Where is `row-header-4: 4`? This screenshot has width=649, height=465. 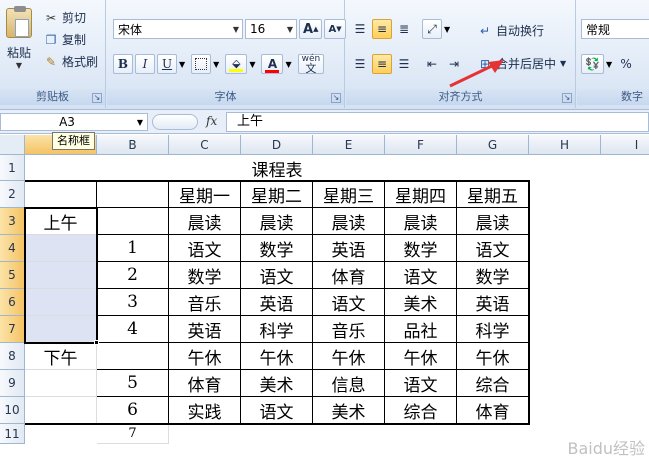
row-header-4: 4 is located at coordinates (12, 248).